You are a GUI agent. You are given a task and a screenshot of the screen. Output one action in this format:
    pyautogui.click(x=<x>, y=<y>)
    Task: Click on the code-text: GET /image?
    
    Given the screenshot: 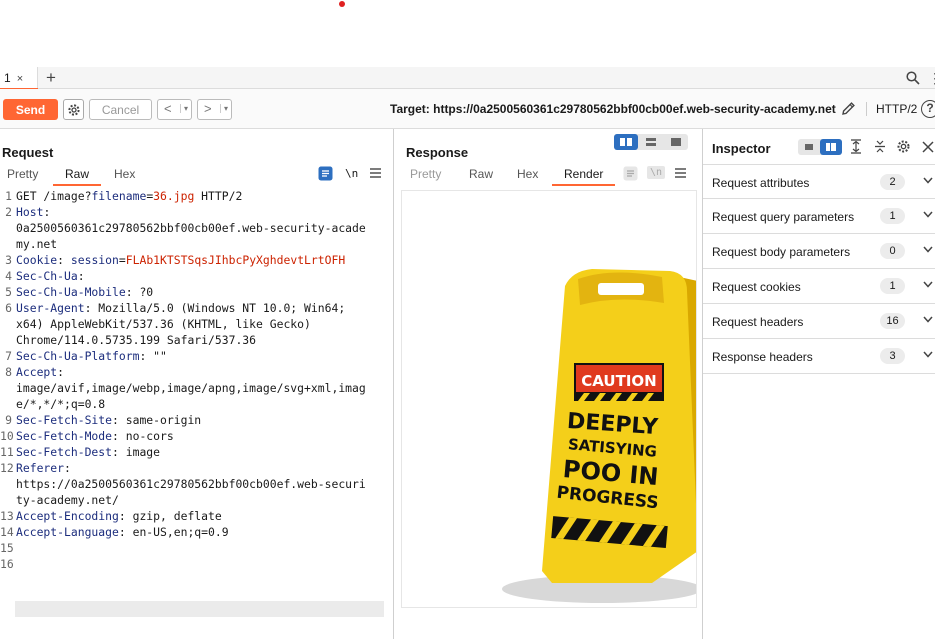 What is the action you would take?
    pyautogui.click(x=54, y=196)
    